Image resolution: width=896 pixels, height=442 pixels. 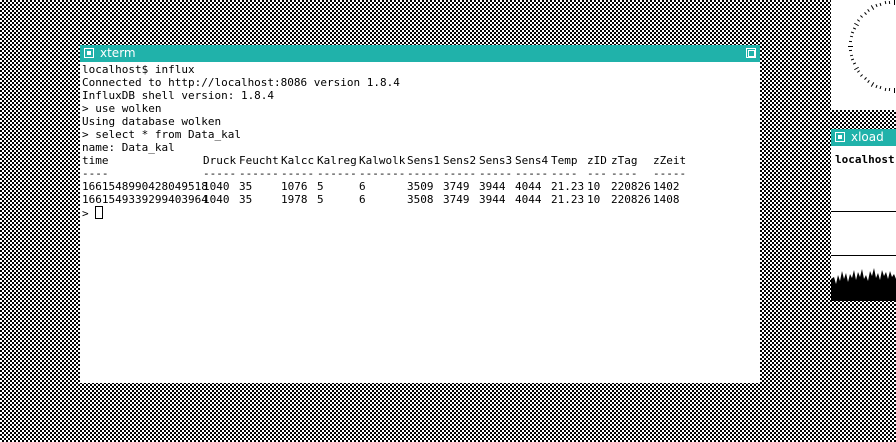 I want to click on table-cell: 3508, so click(x=420, y=199).